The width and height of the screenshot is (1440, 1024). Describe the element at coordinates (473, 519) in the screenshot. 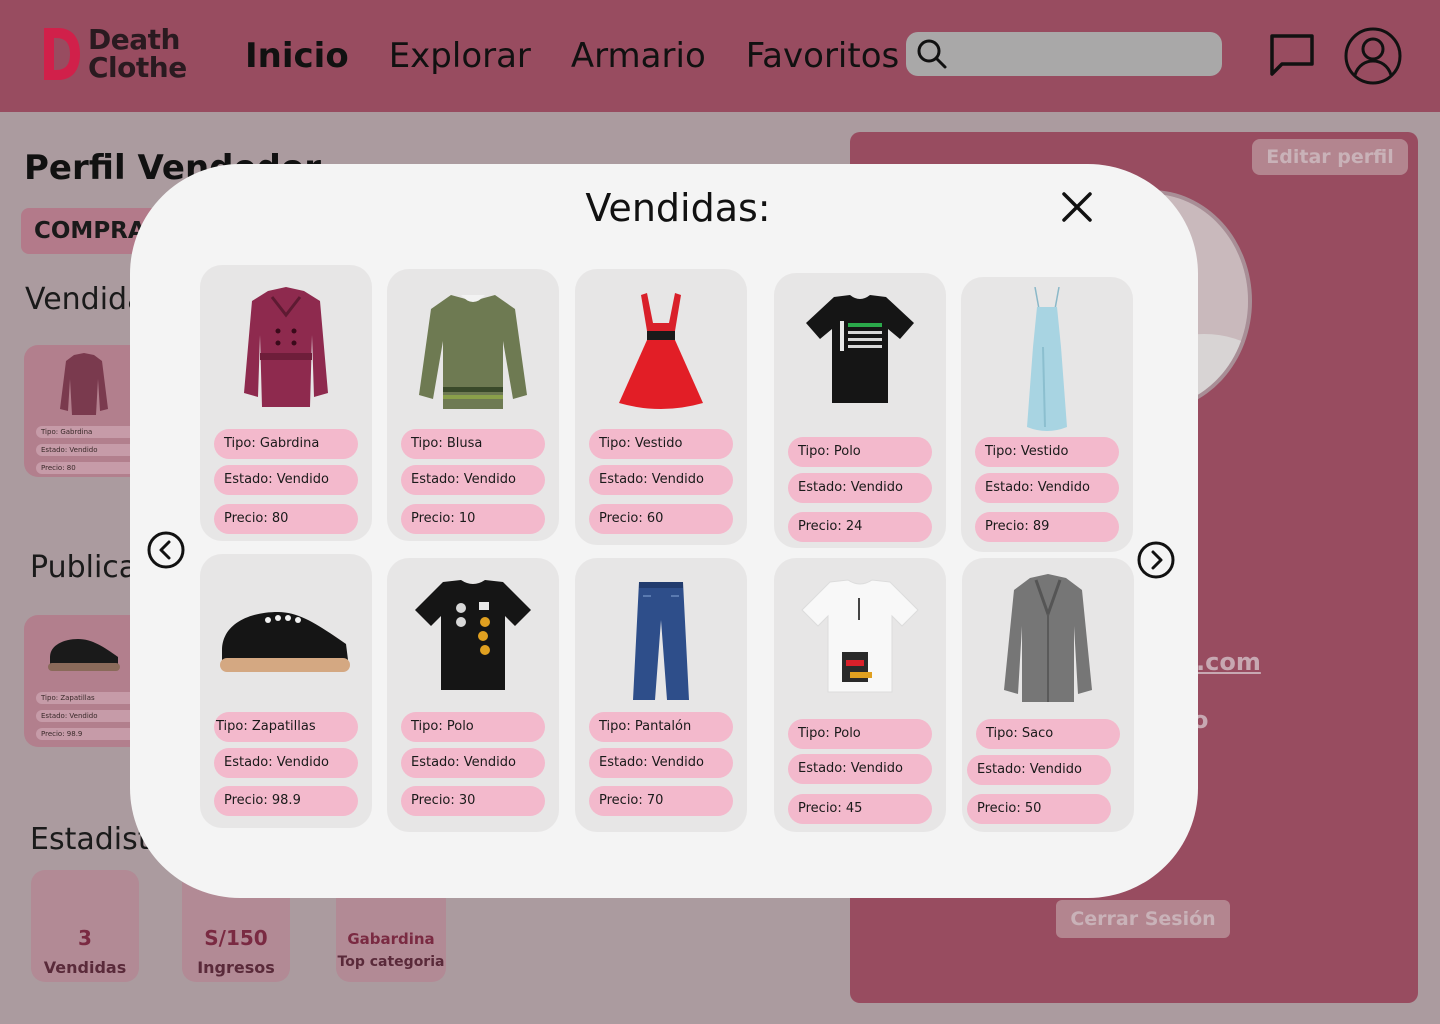

I see `precio-pill: Precio: 10` at that location.